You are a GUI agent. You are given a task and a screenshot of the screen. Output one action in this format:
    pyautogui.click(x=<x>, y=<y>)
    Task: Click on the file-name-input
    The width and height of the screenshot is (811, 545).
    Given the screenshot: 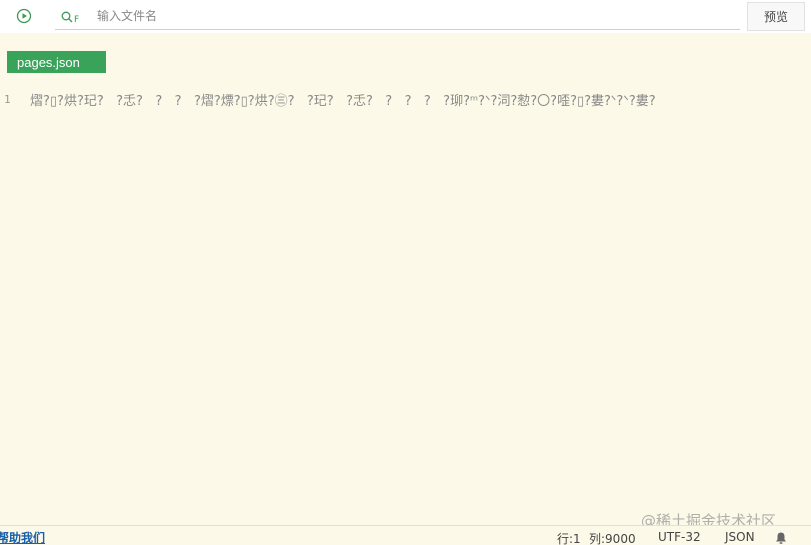 What is the action you would take?
    pyautogui.click(x=407, y=16)
    